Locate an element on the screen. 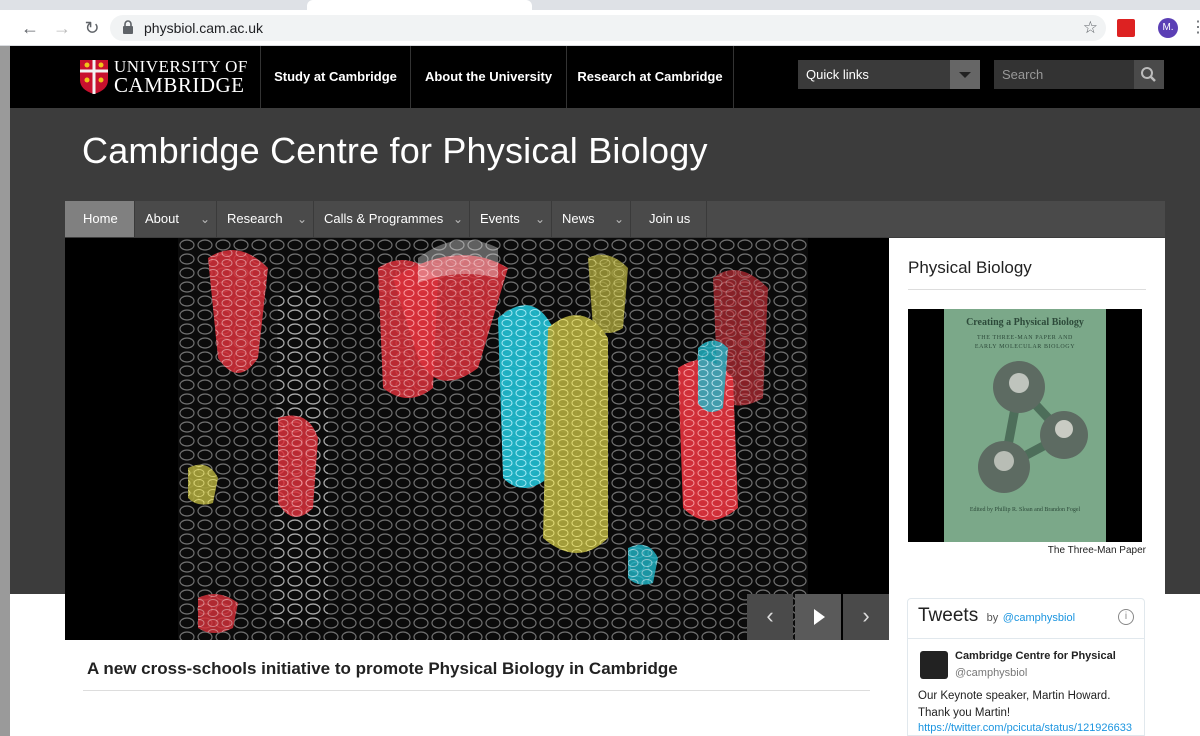  tweets-title: Tweets is located at coordinates (948, 615).